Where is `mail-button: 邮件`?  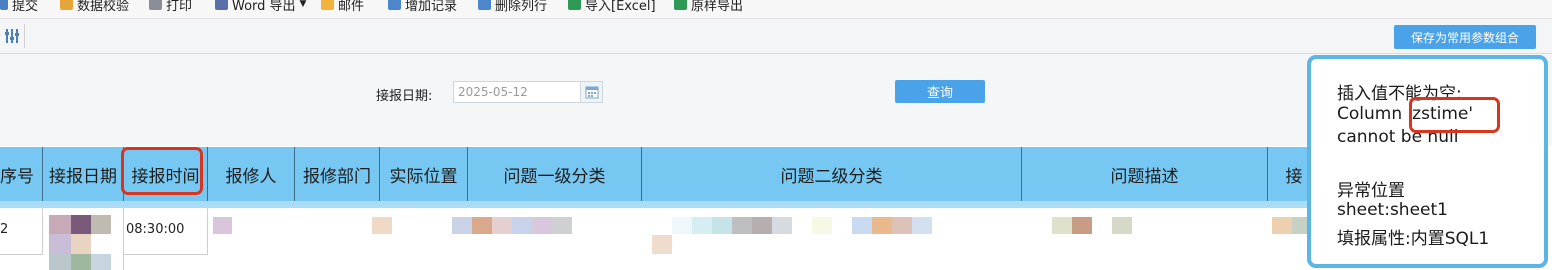
mail-button: 邮件 is located at coordinates (343, 7).